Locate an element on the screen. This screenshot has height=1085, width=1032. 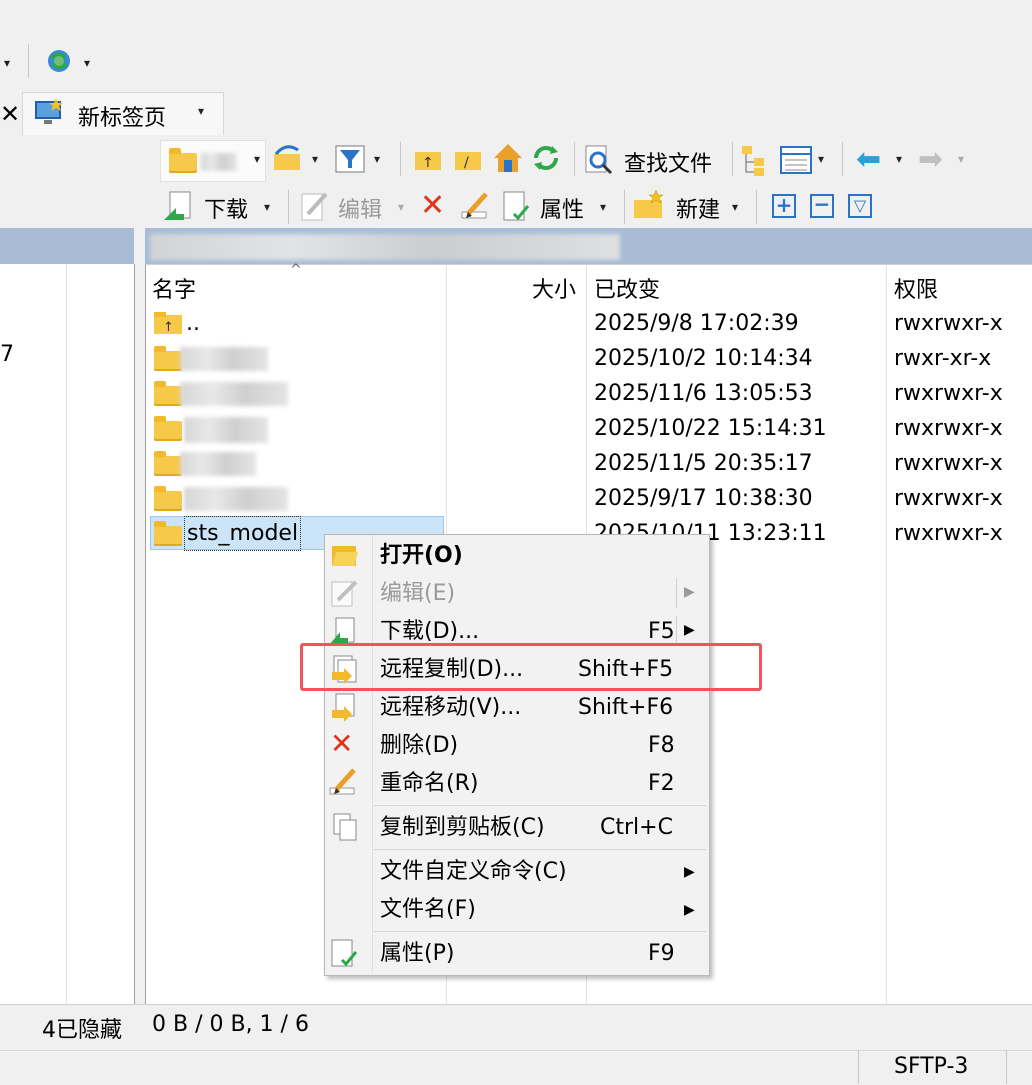
menu-item-file-names: 文件名(F) is located at coordinates (428, 910).